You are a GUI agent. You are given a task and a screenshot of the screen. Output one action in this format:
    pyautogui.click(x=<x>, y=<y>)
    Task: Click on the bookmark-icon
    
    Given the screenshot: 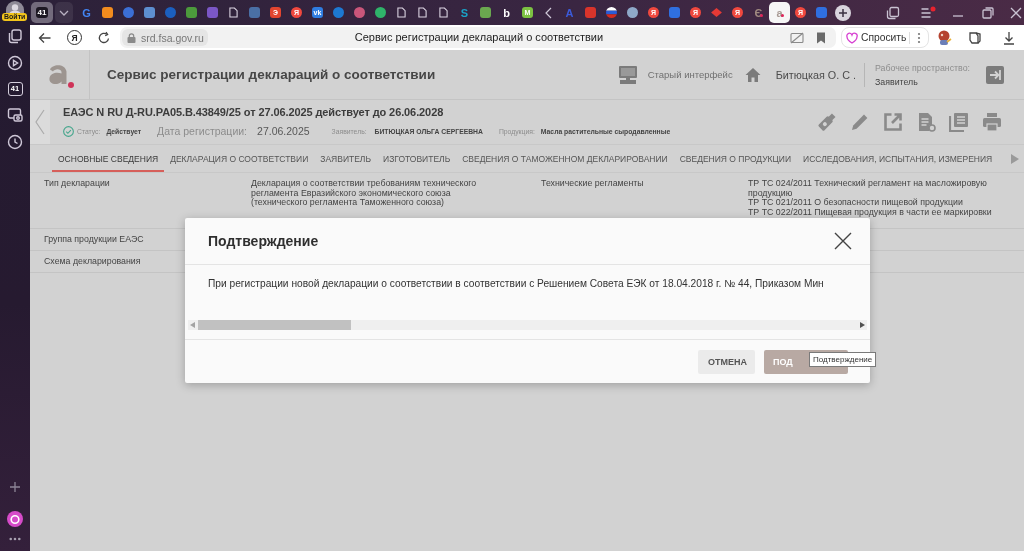 What is the action you would take?
    pyautogui.click(x=821, y=37)
    